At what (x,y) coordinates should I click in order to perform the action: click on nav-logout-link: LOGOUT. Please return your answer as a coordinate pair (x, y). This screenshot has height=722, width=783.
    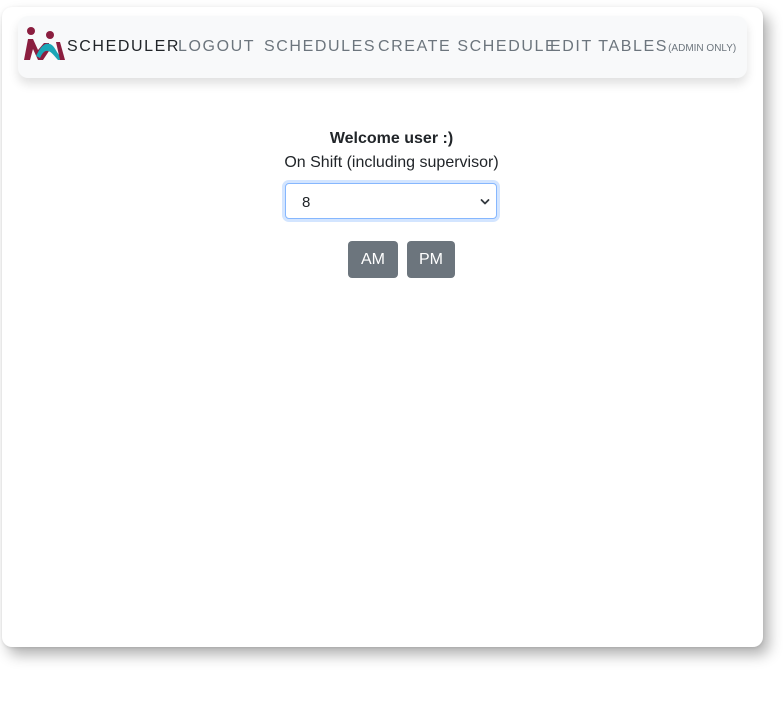
    Looking at the image, I should click on (216, 47).